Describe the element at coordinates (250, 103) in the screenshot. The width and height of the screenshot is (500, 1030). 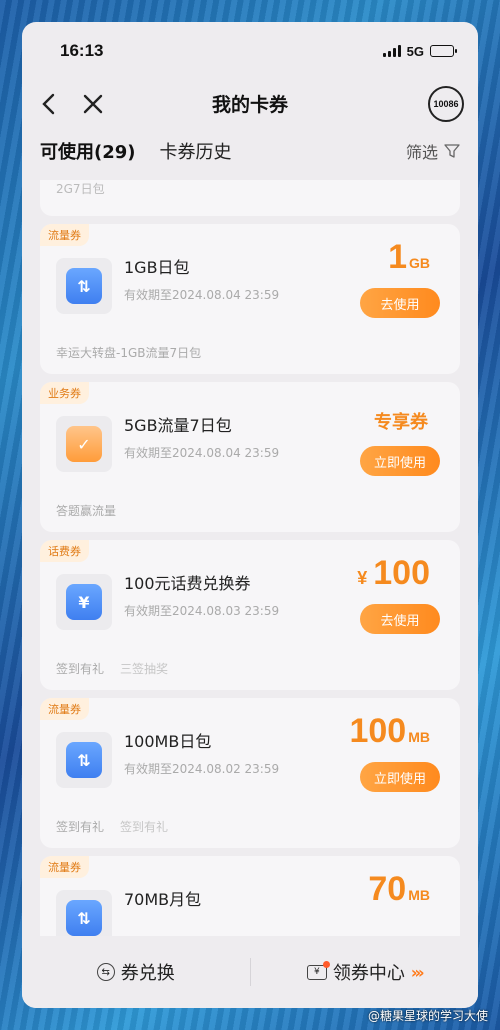
I see `nav-bar: 我的卡券 10086` at that location.